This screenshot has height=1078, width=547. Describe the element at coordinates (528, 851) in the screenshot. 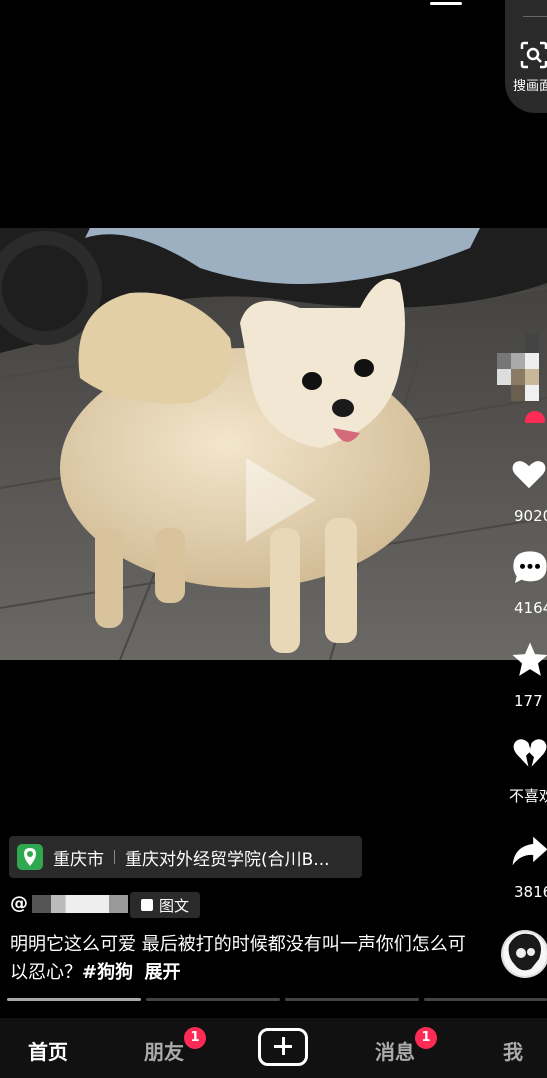

I see `share-arrow-icon` at that location.